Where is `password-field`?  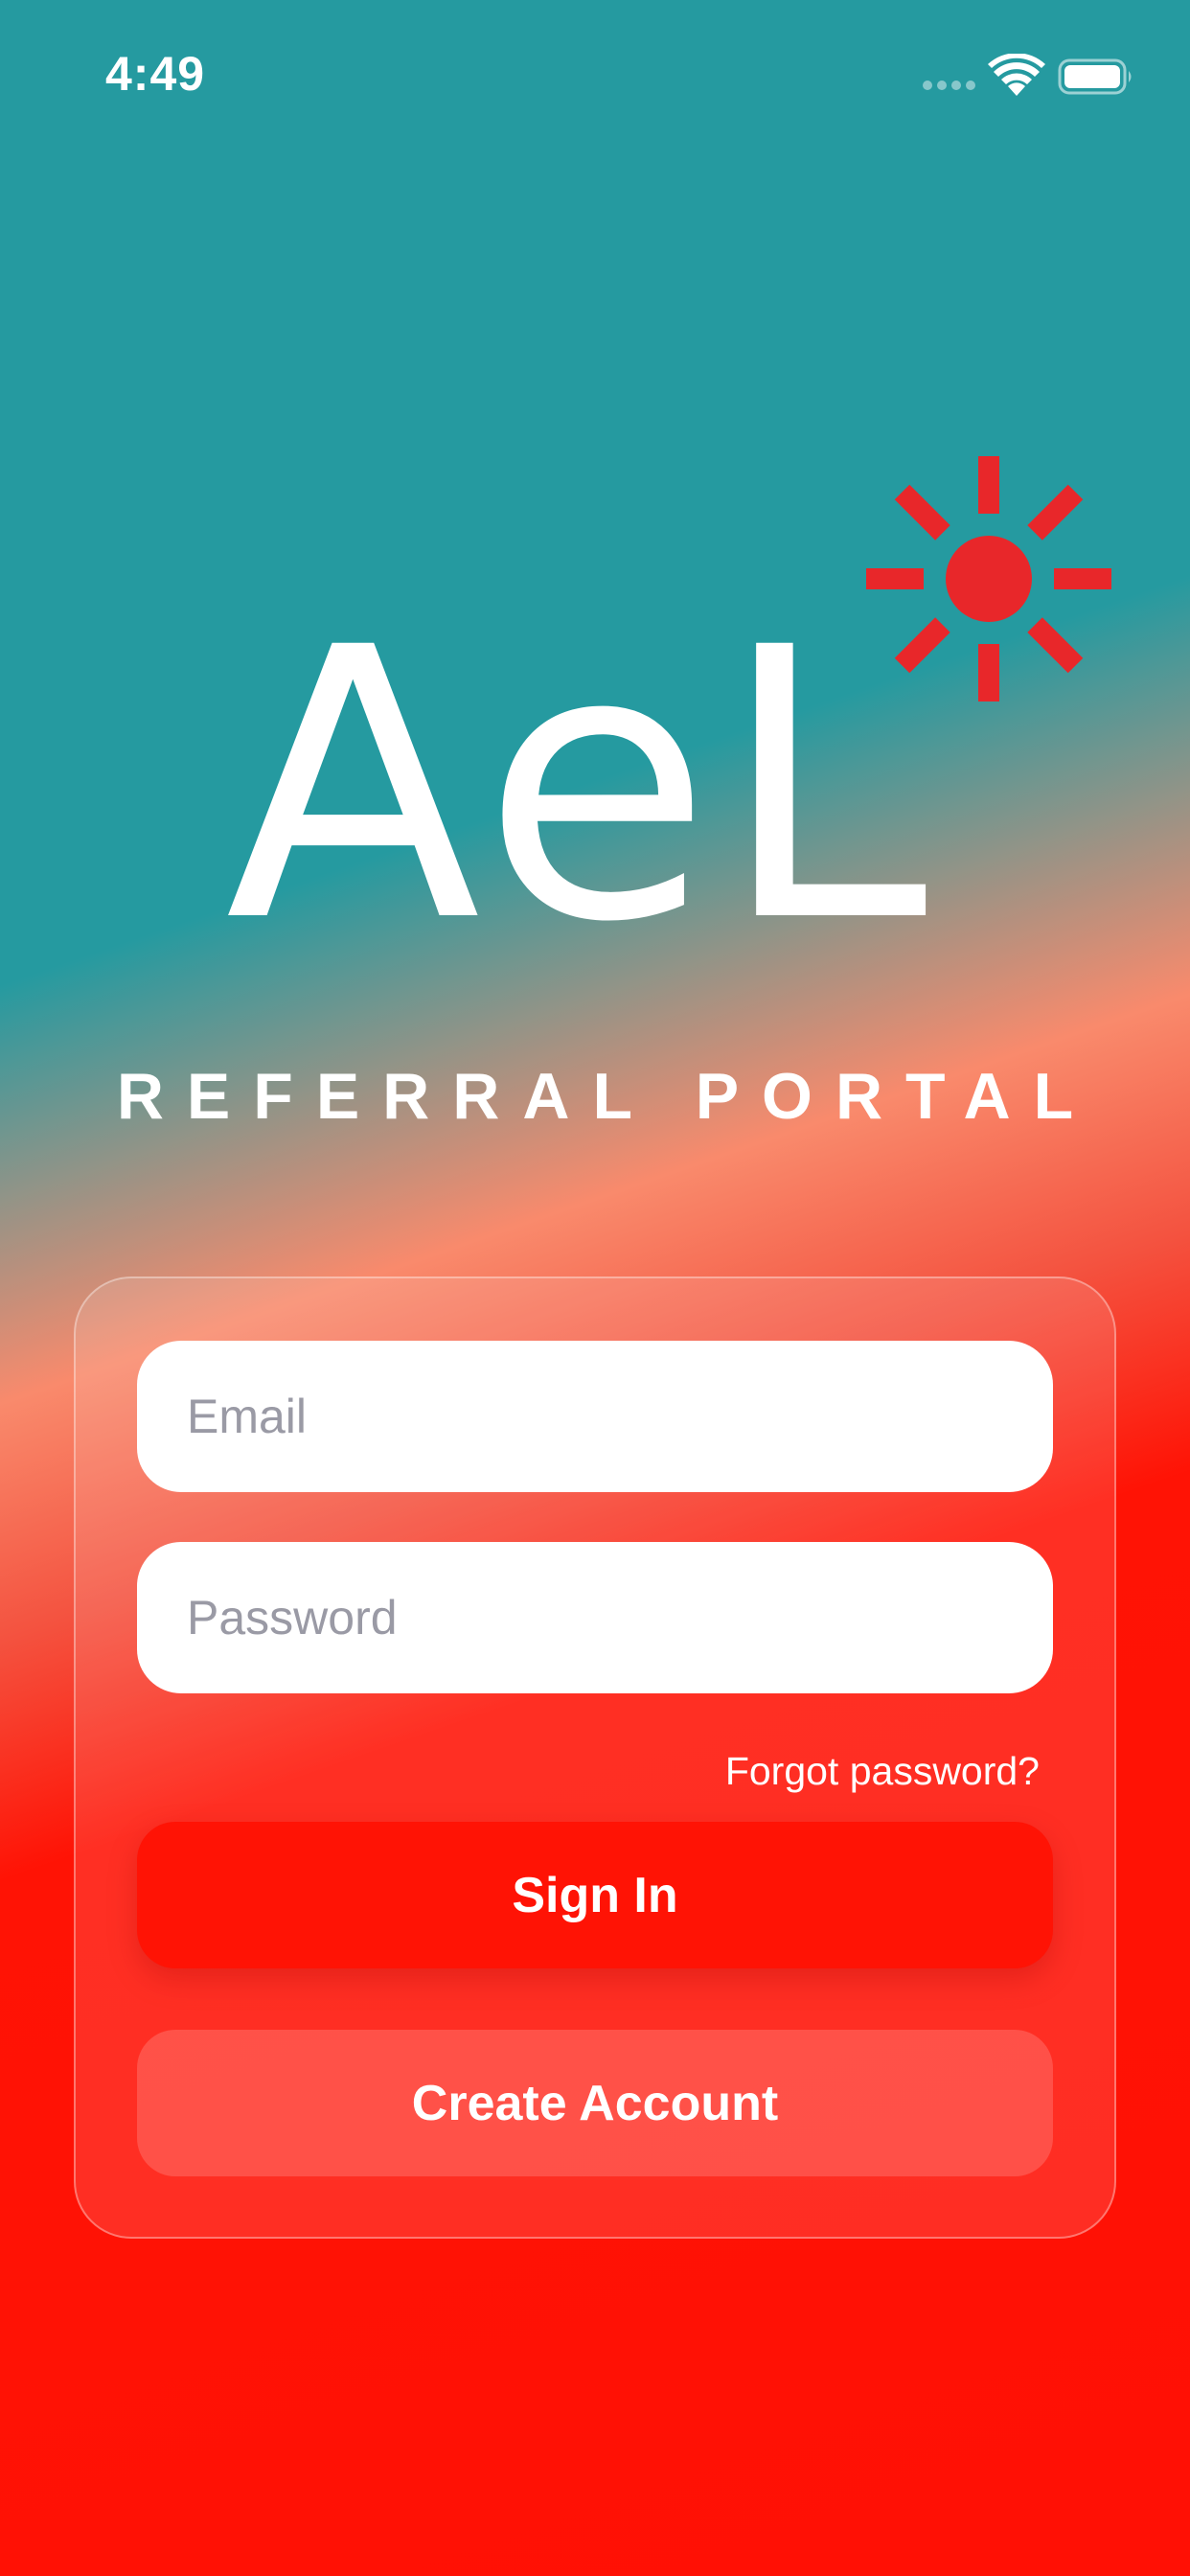 password-field is located at coordinates (595, 1617).